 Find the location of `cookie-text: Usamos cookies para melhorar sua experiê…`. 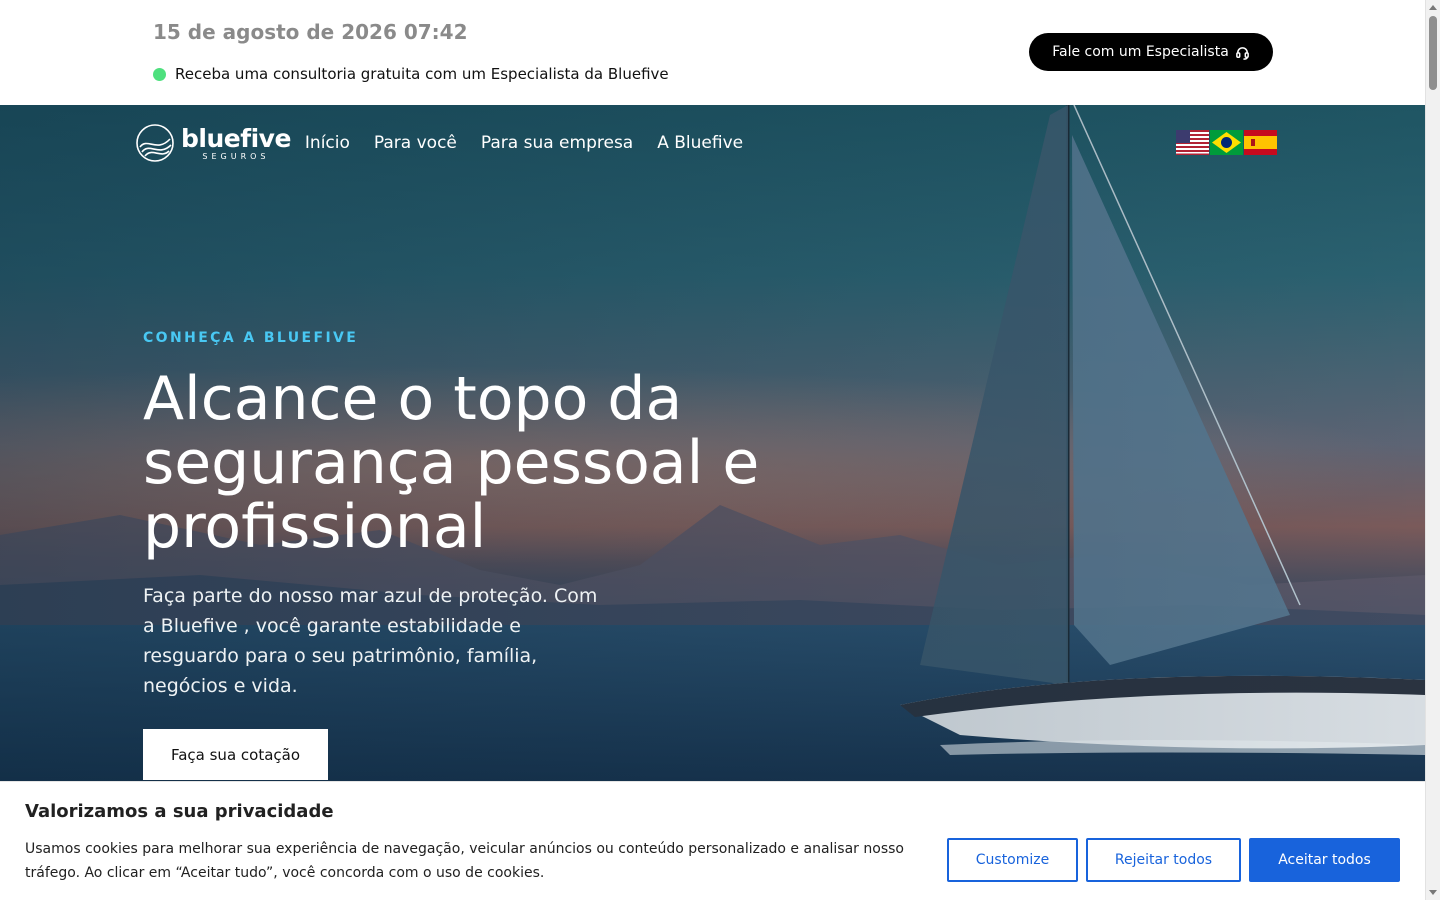

cookie-text: Usamos cookies para melhorar sua experiê… is located at coordinates (464, 861).